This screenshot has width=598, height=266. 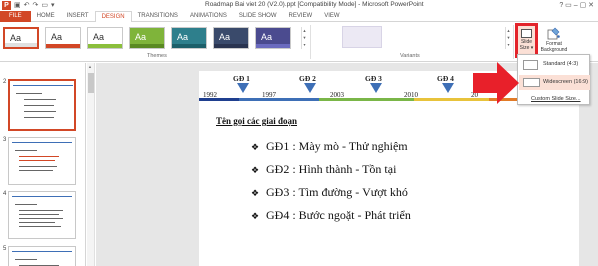 I want to click on timeline-year: 1992, so click(x=210, y=95).